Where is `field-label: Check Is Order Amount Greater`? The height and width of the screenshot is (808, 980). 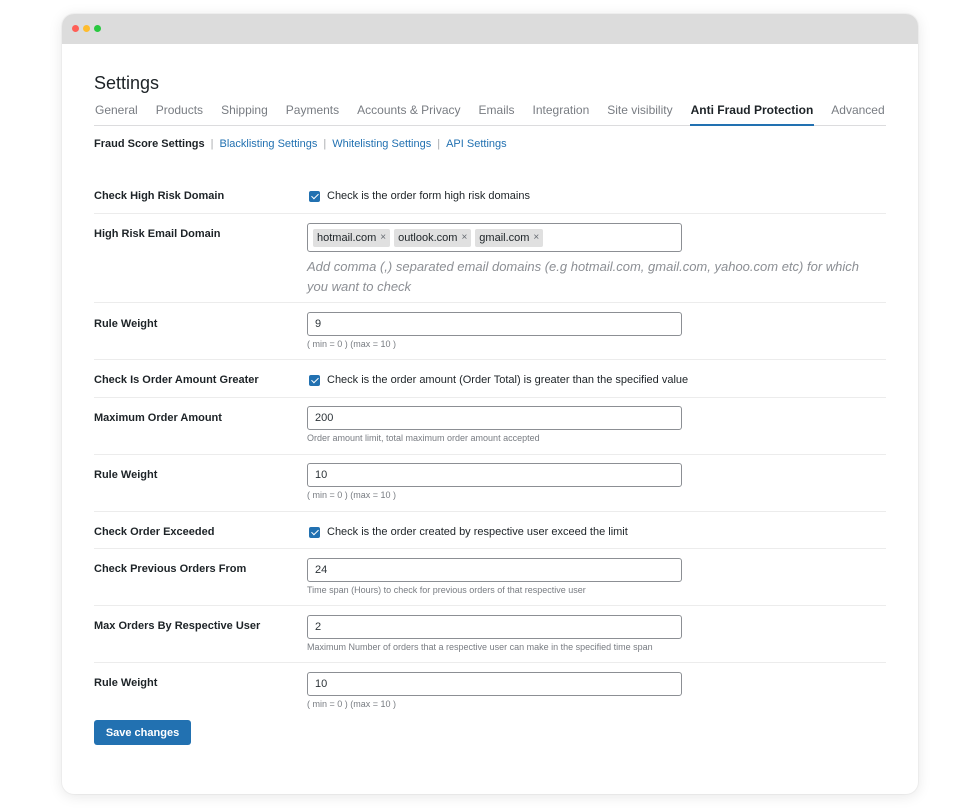 field-label: Check Is Order Amount Greater is located at coordinates (176, 380).